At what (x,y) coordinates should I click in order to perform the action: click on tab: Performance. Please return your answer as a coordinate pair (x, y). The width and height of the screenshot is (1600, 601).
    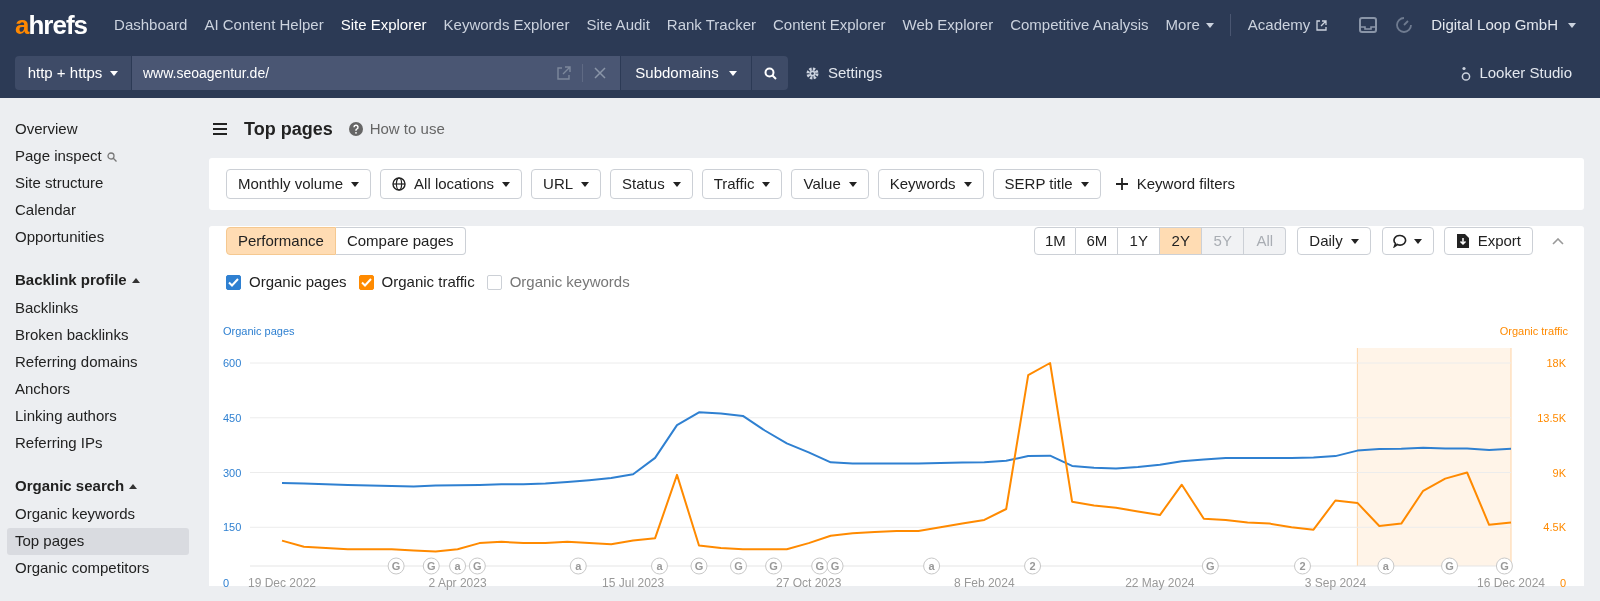
    Looking at the image, I should click on (281, 241).